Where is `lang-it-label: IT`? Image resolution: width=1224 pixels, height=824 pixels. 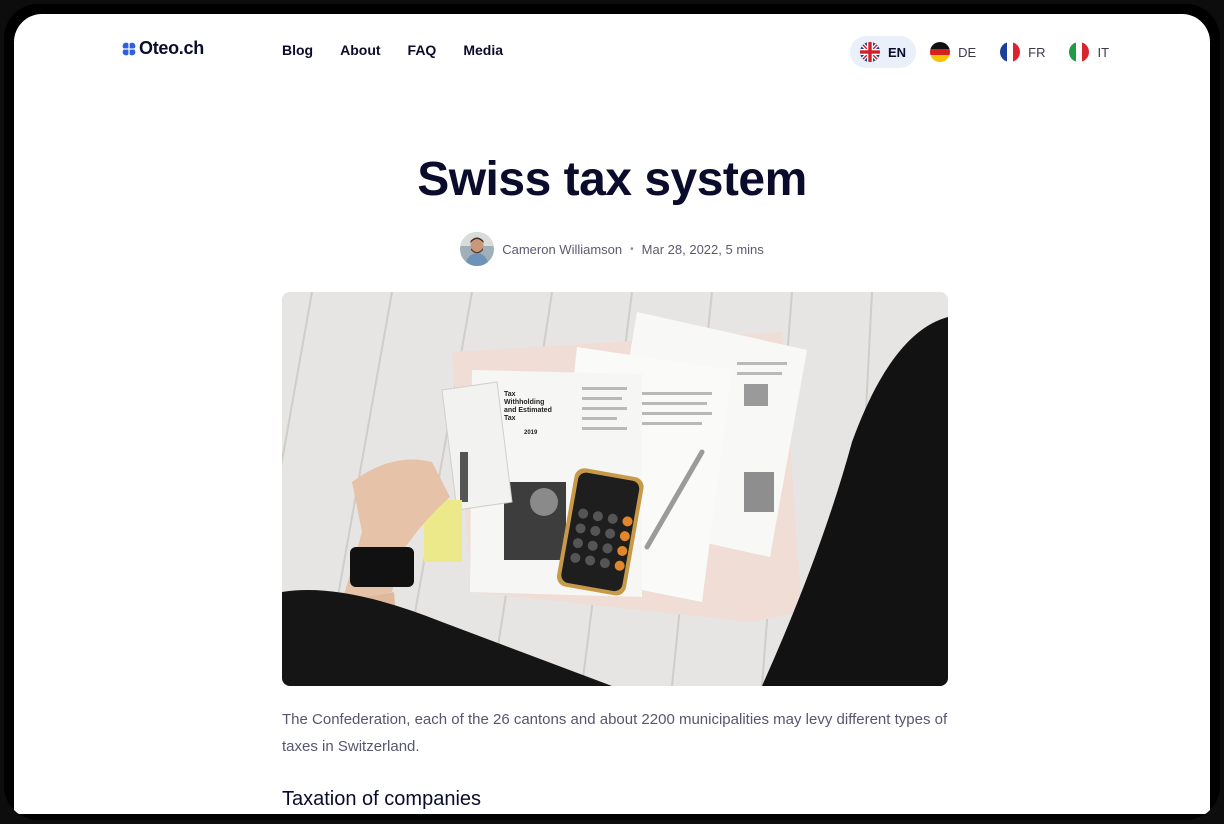
lang-it-label: IT is located at coordinates (1103, 52).